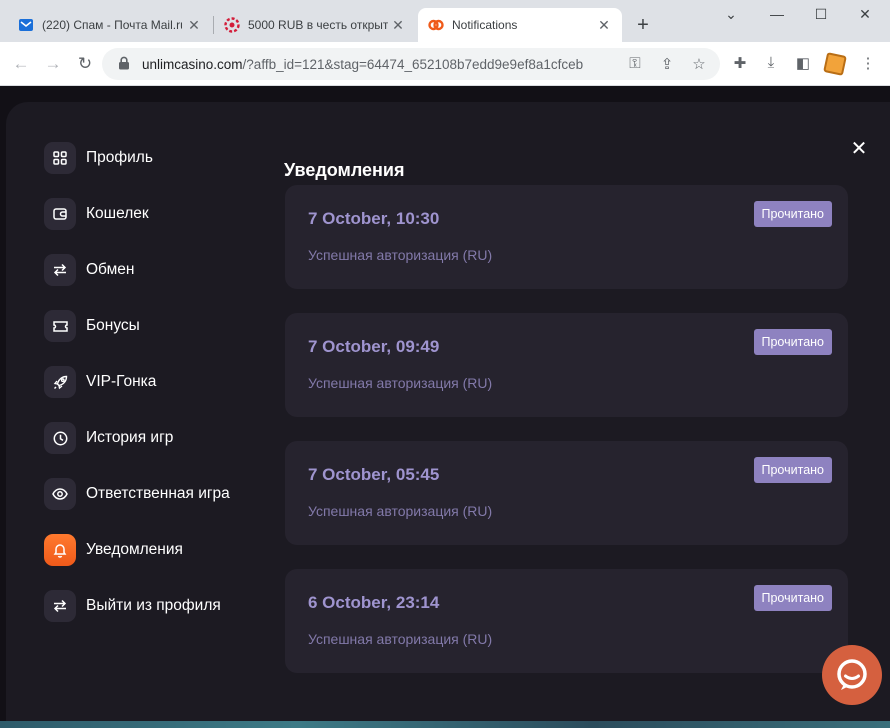  I want to click on sidebar-item-exchange: Обмен, so click(159, 270).